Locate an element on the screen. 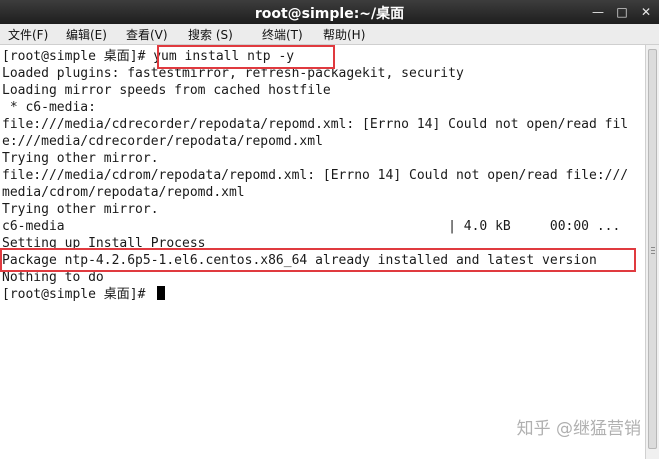  scrollbar is located at coordinates (652, 252).